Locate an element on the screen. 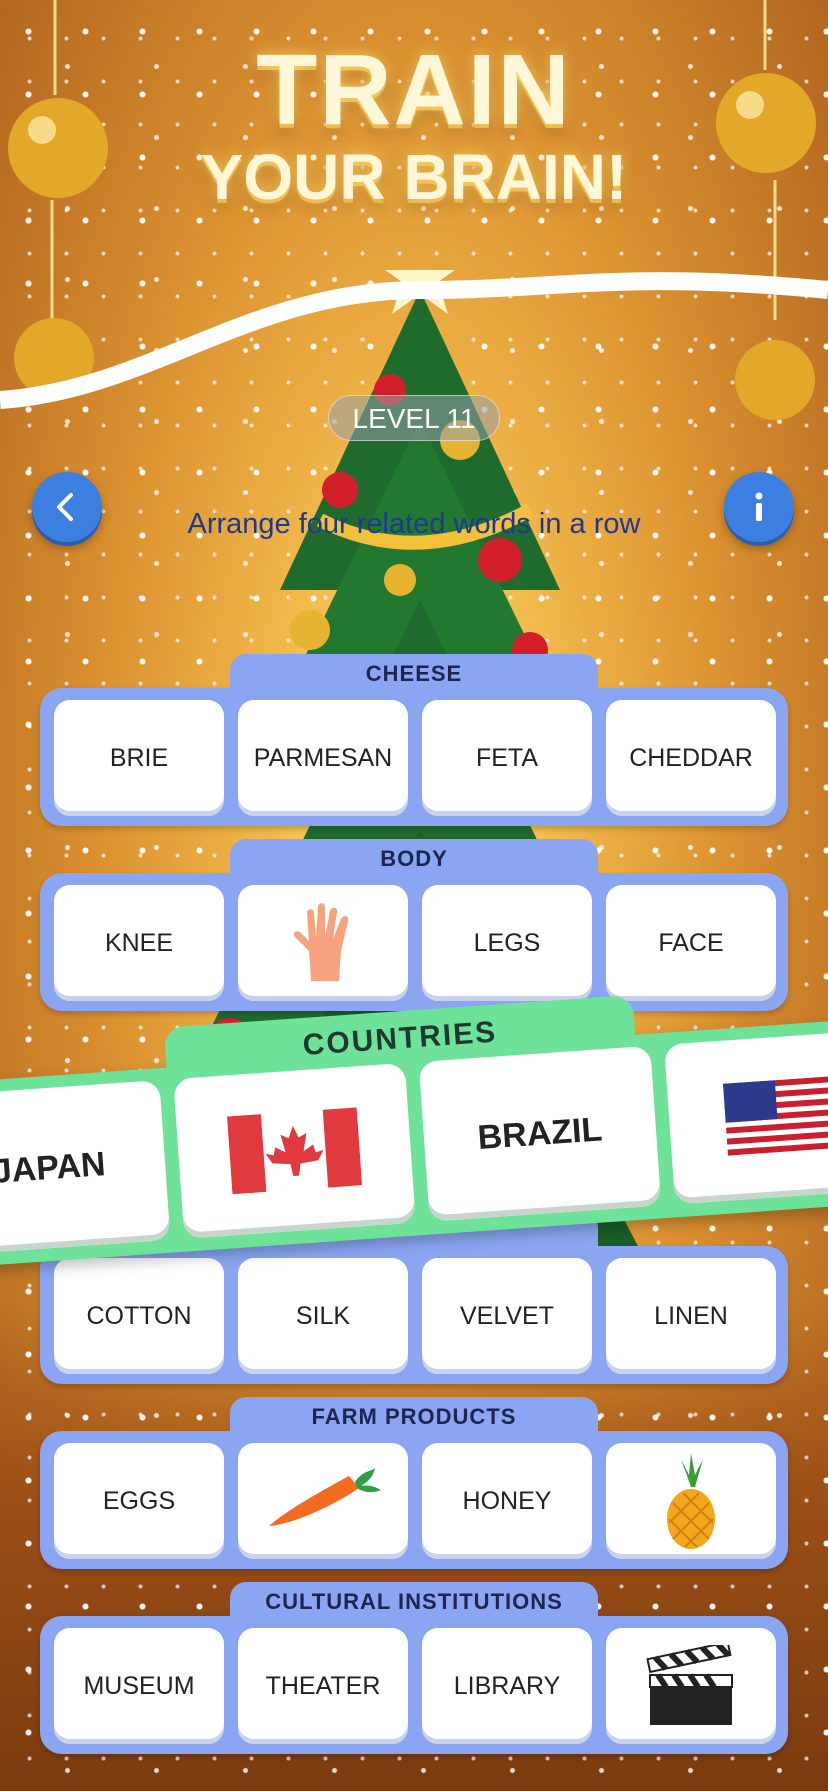 This screenshot has height=1791, width=828. word-tile: BRIE is located at coordinates (139, 758).